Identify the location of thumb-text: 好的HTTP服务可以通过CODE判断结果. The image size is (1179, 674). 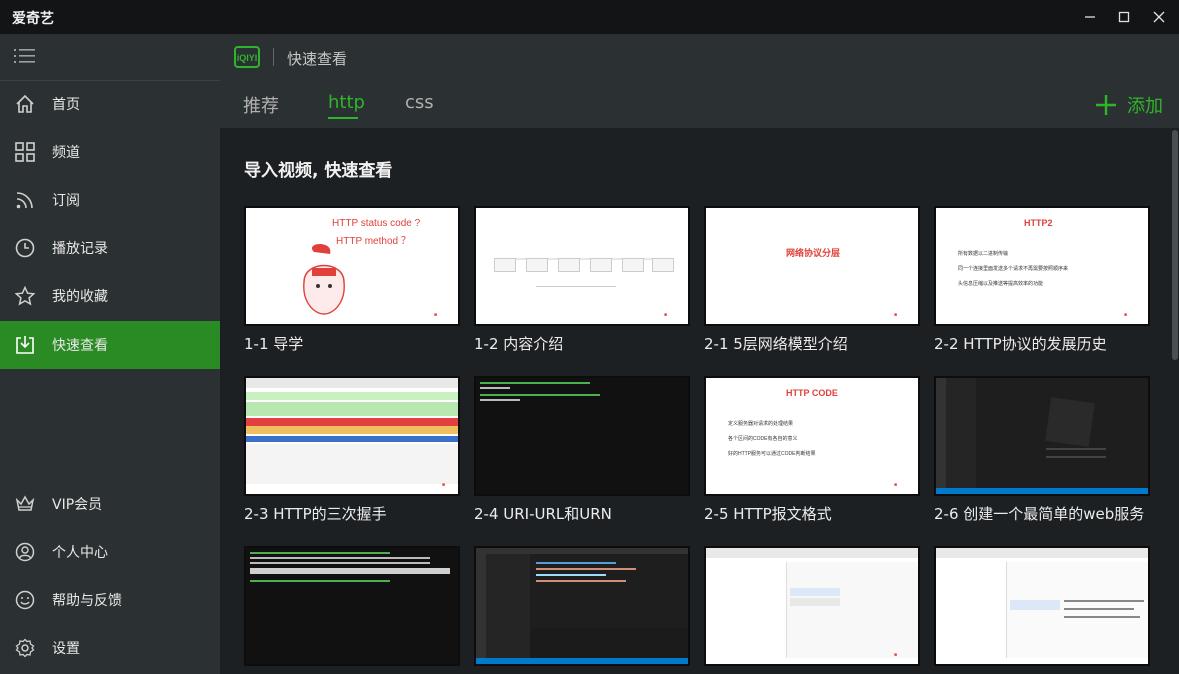
(772, 454).